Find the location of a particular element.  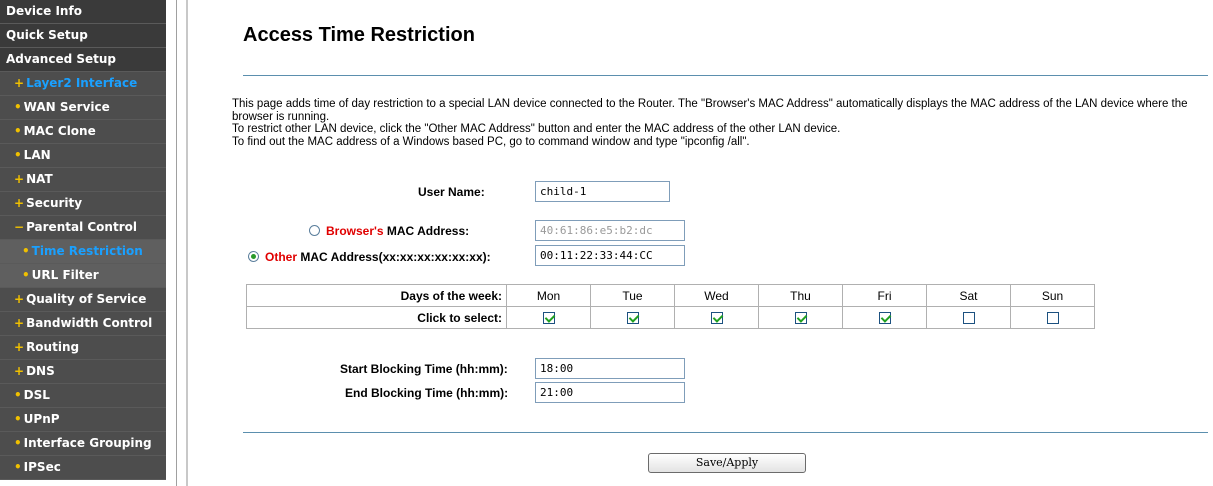

sidebar-item-label: DSL is located at coordinates (36, 395).